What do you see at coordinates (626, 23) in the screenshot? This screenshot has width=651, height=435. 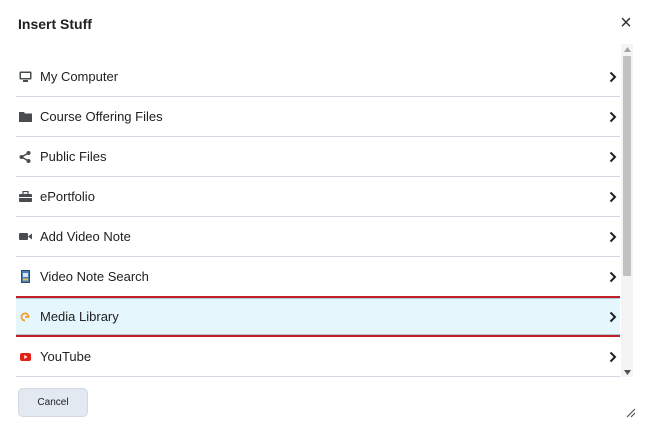 I see `close-icon: ×` at bounding box center [626, 23].